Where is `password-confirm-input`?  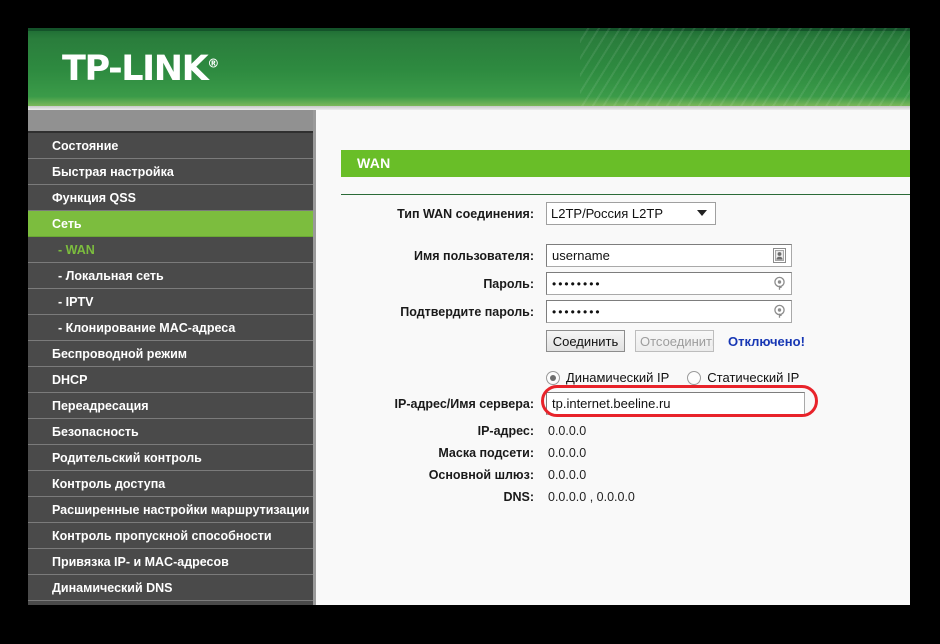 password-confirm-input is located at coordinates (669, 311).